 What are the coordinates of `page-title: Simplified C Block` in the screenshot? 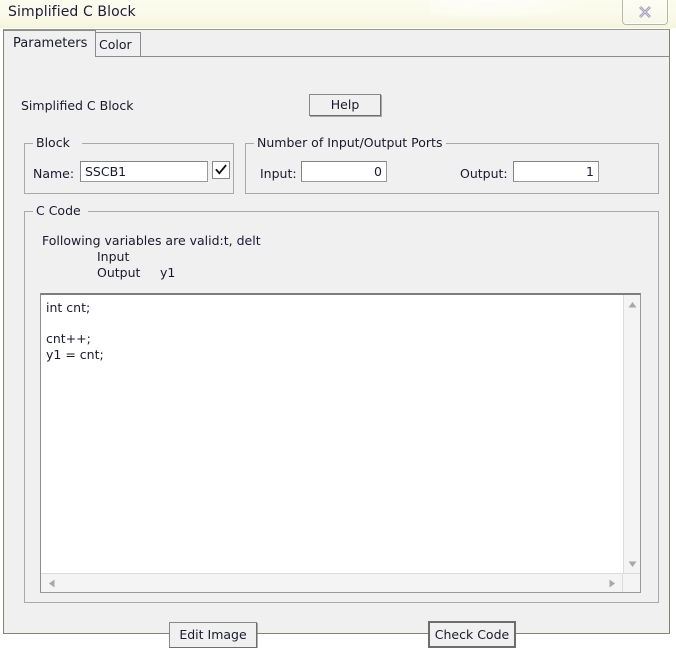 It's located at (77, 105).